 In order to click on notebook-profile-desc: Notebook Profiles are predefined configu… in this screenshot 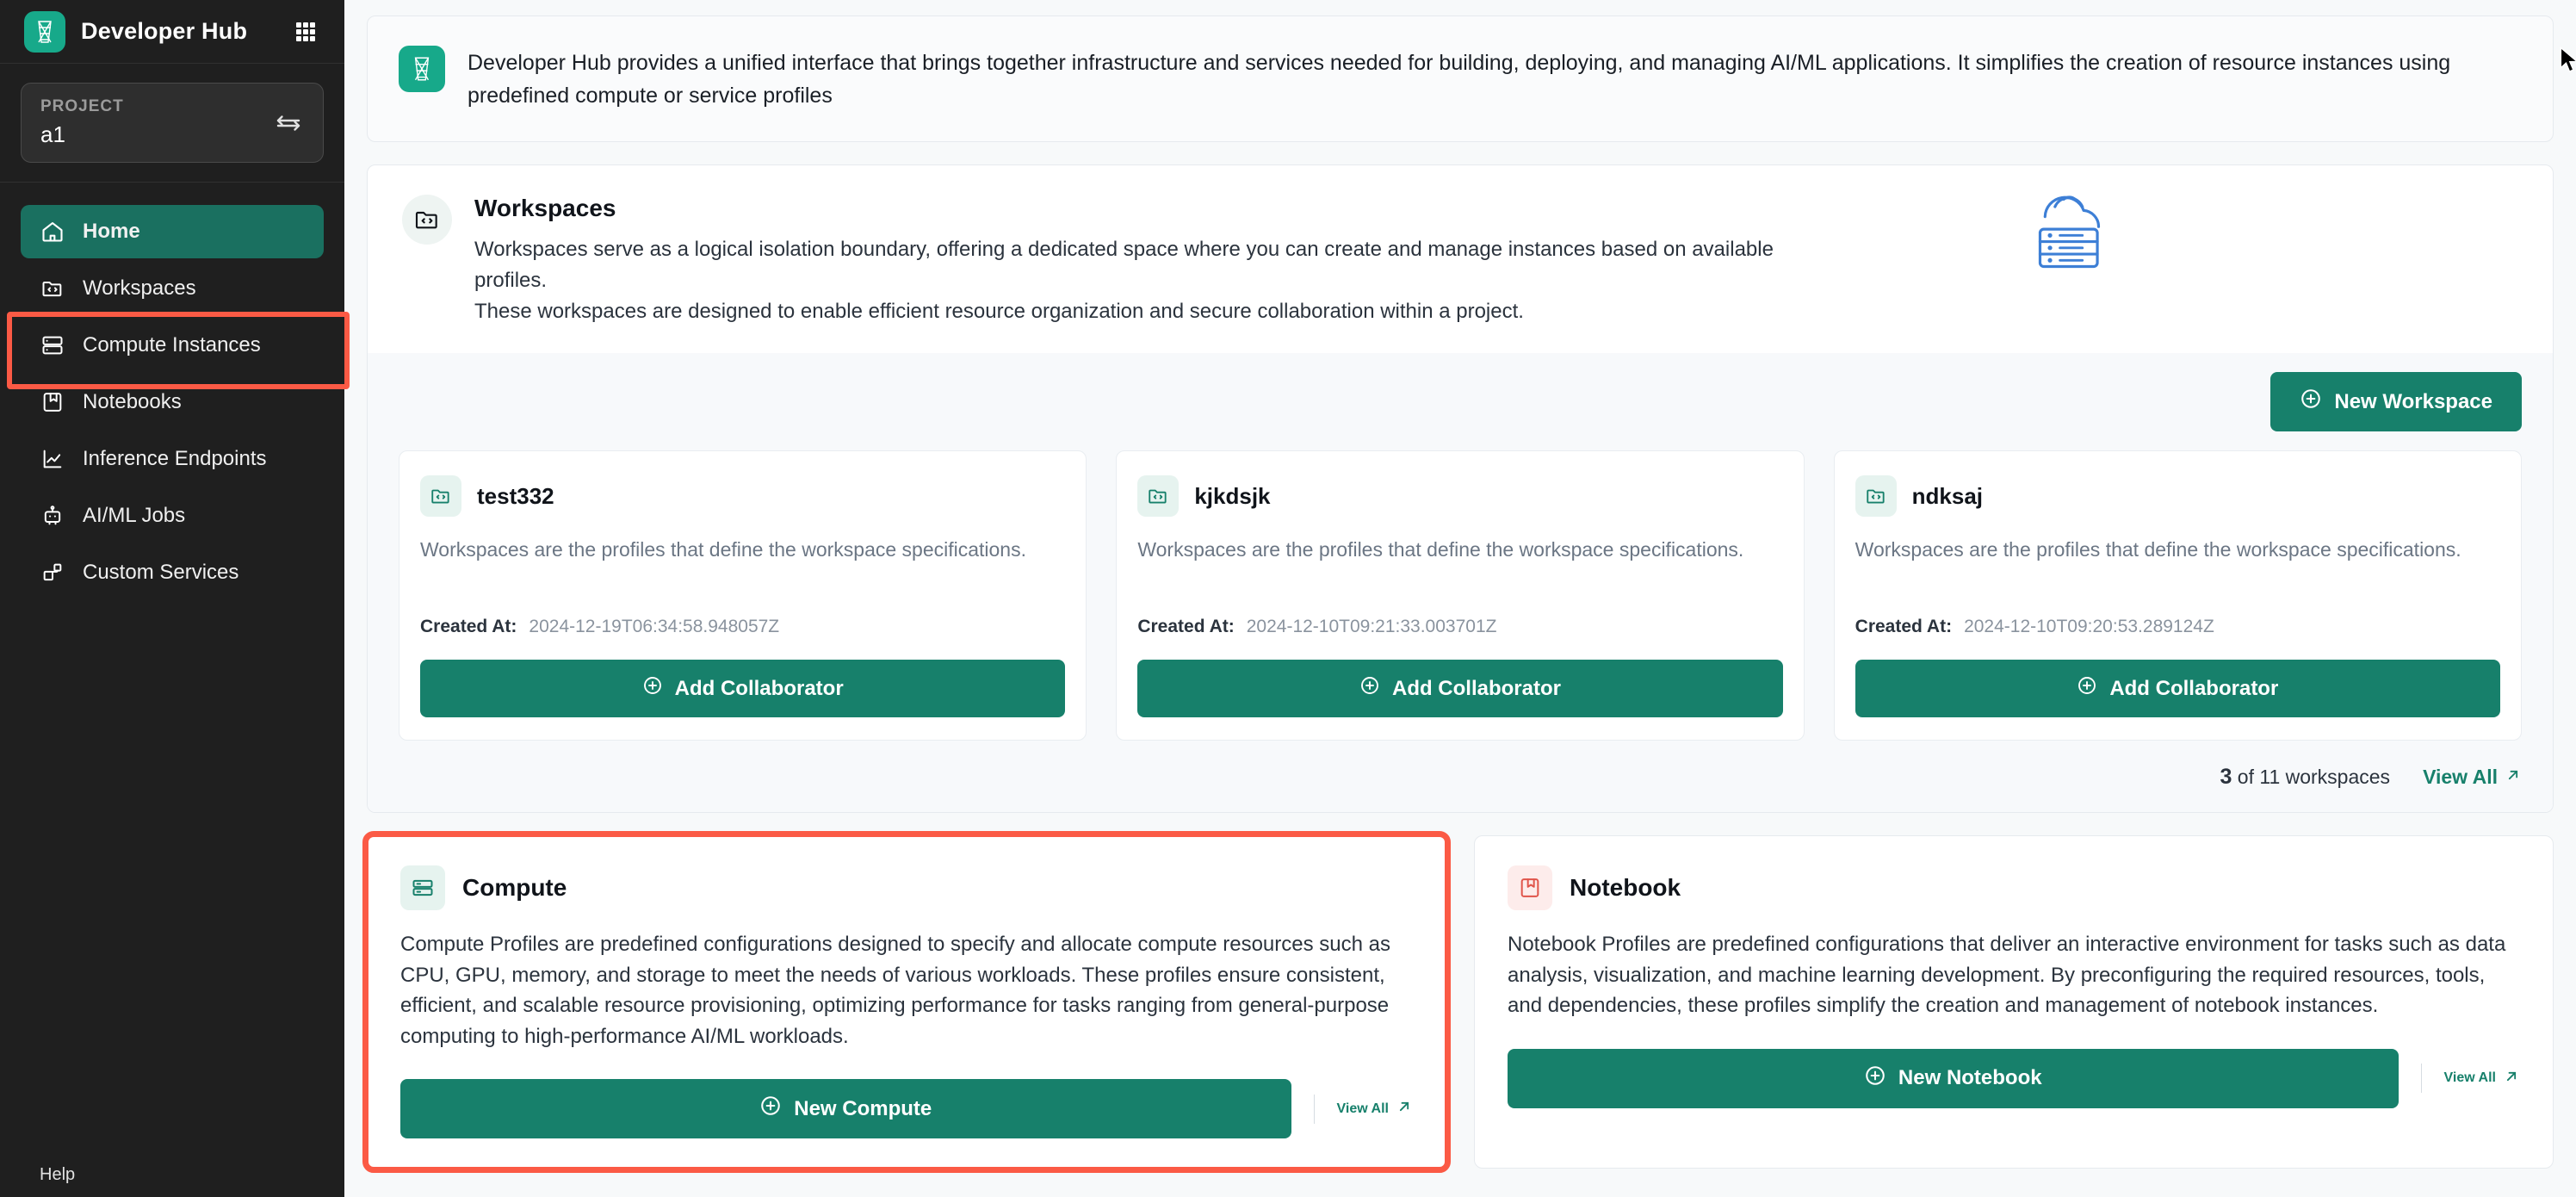, I will do `click(2007, 976)`.